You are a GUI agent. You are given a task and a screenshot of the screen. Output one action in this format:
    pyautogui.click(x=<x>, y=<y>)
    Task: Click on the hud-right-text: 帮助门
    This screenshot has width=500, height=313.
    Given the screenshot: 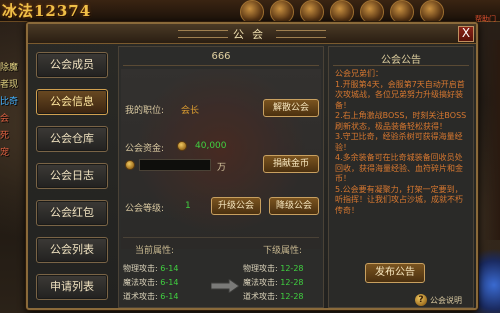 What is the action you would take?
    pyautogui.click(x=485, y=19)
    